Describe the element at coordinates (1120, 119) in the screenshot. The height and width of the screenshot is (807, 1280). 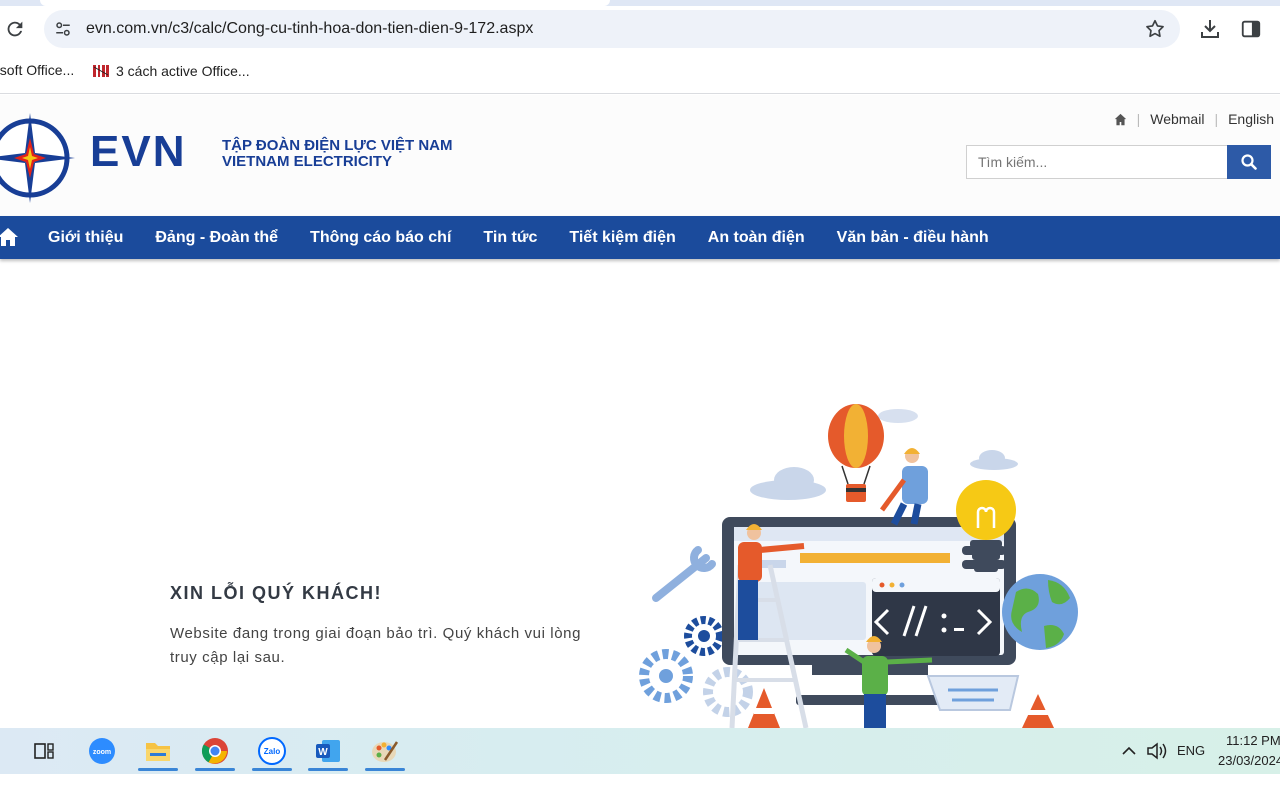
I see `home-icon` at that location.